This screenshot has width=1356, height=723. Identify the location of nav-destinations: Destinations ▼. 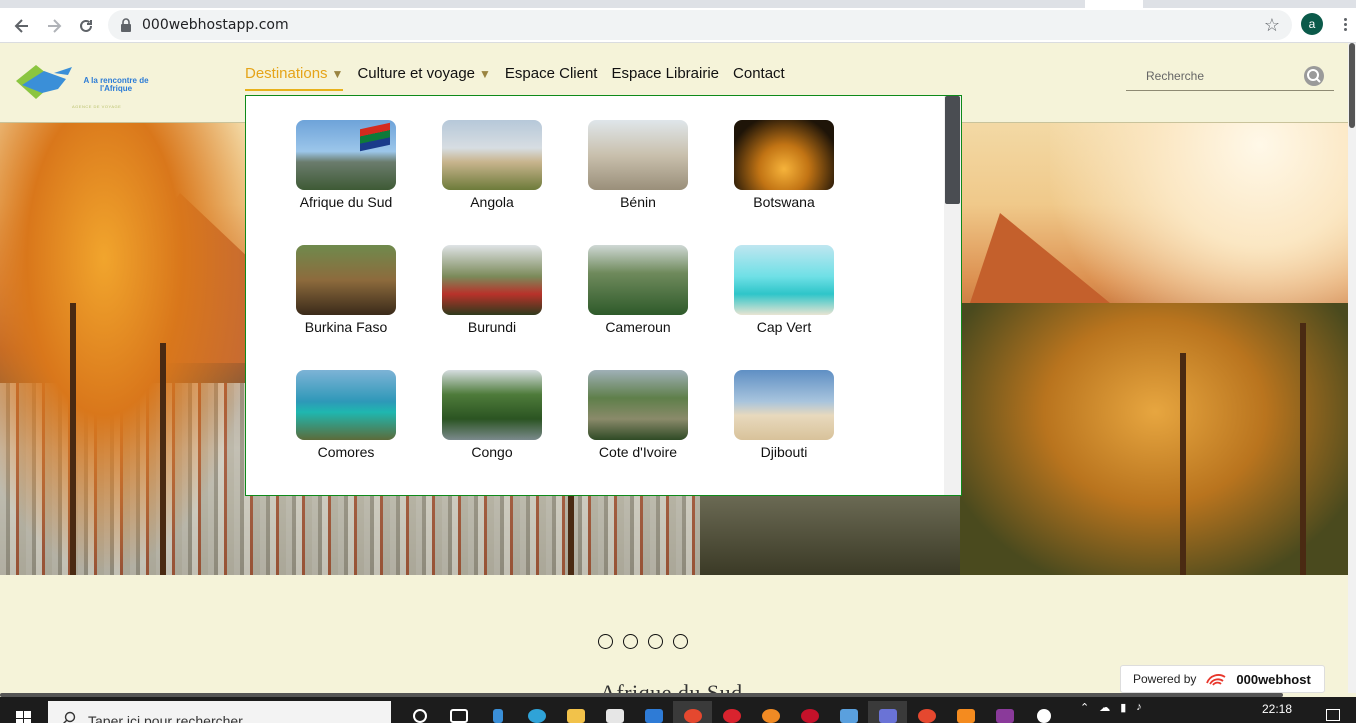
(294, 78).